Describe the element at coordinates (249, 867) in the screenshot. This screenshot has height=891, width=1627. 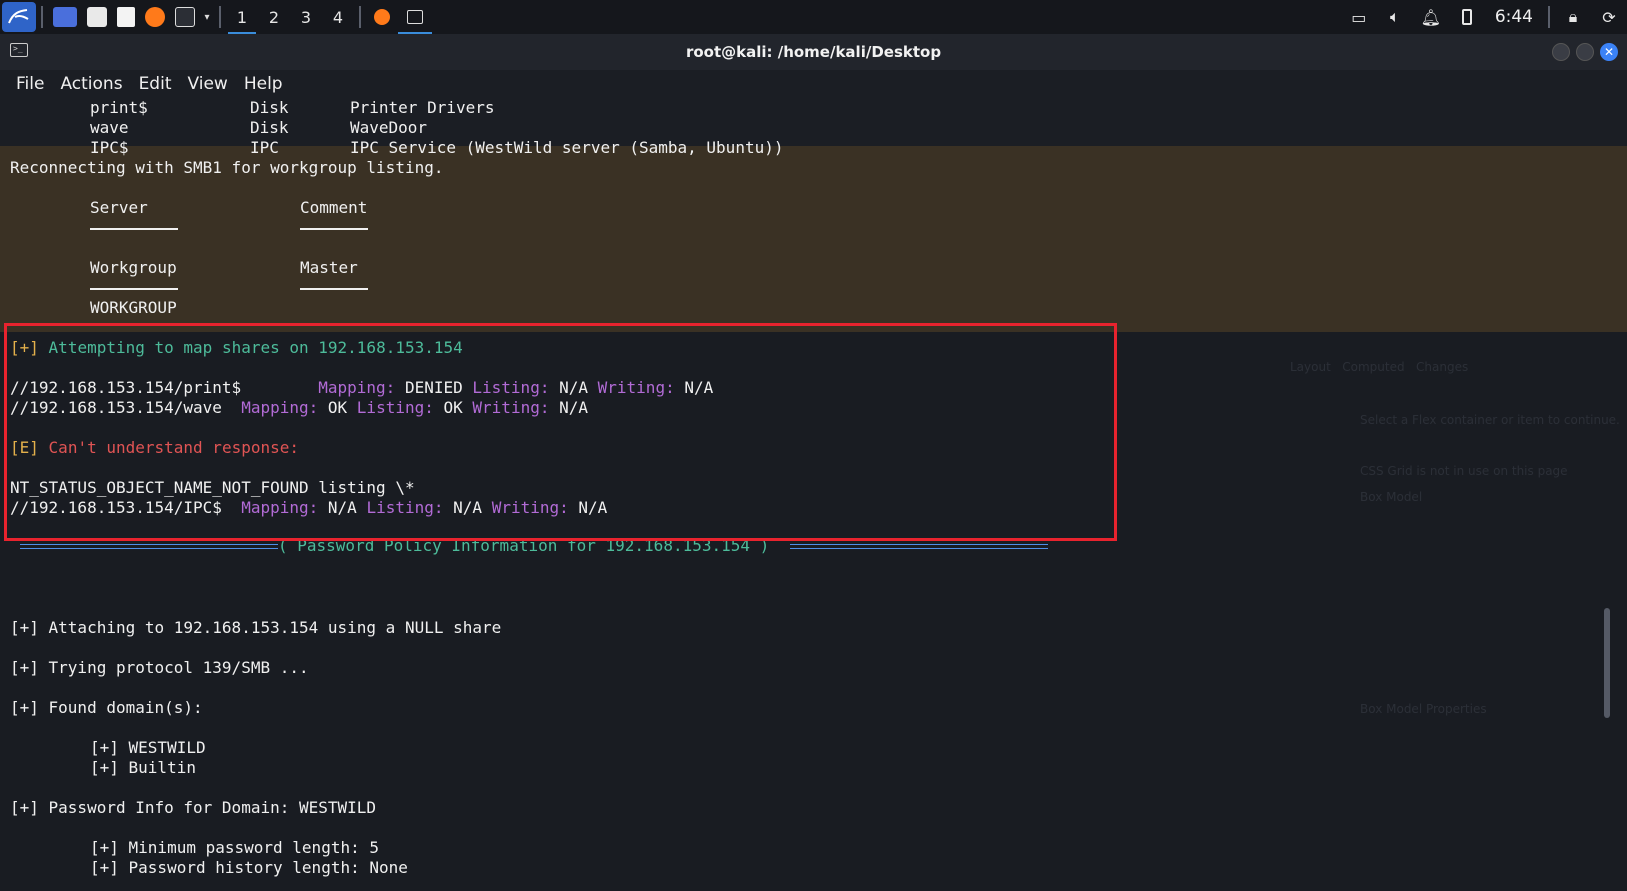
I see `password-history-length: [+] Password history length: None` at that location.